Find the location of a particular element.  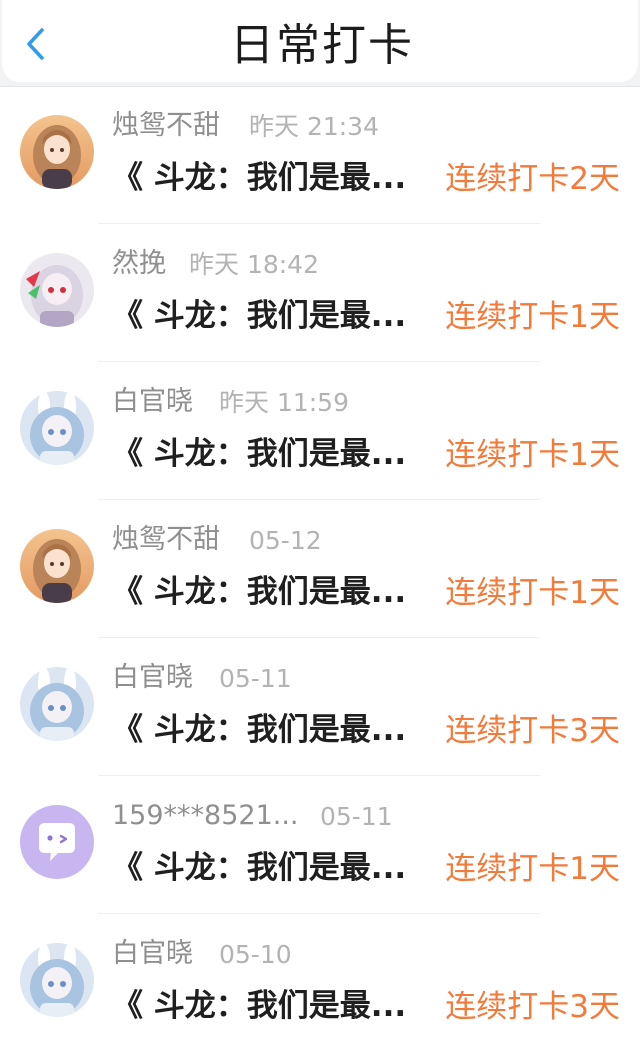

list-item: 烛鸳不甜 昨天 21:34 《 斗龙：我们是最... 连续打卡2天 is located at coordinates (320, 155).